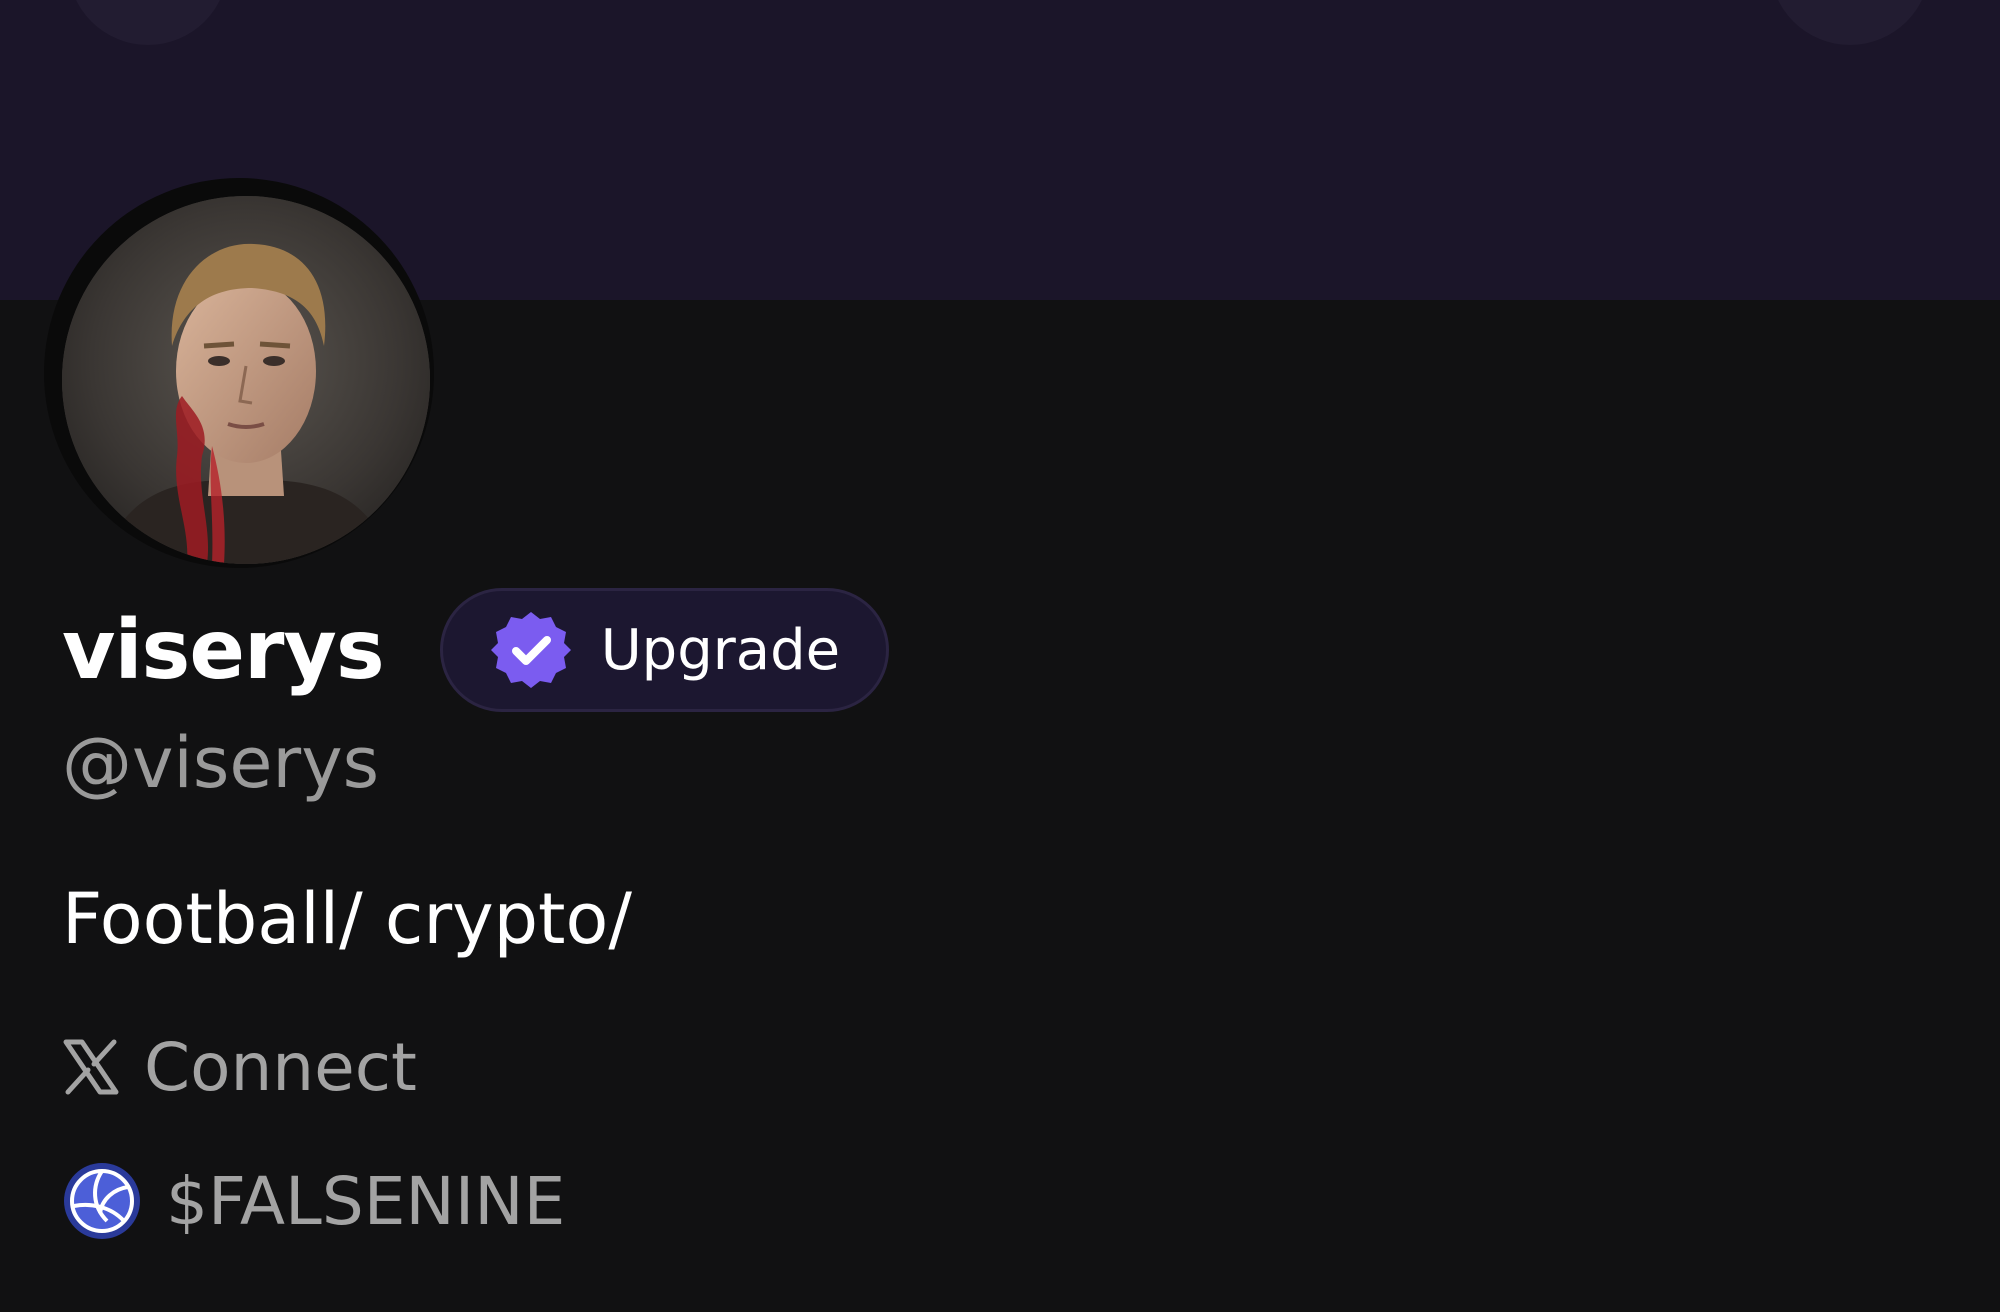 This screenshot has width=2000, height=1312. I want to click on user-handle: @viserys, so click(221, 763).